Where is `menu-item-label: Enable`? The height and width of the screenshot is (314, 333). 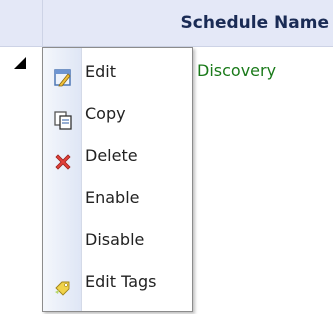 menu-item-label: Enable is located at coordinates (112, 197).